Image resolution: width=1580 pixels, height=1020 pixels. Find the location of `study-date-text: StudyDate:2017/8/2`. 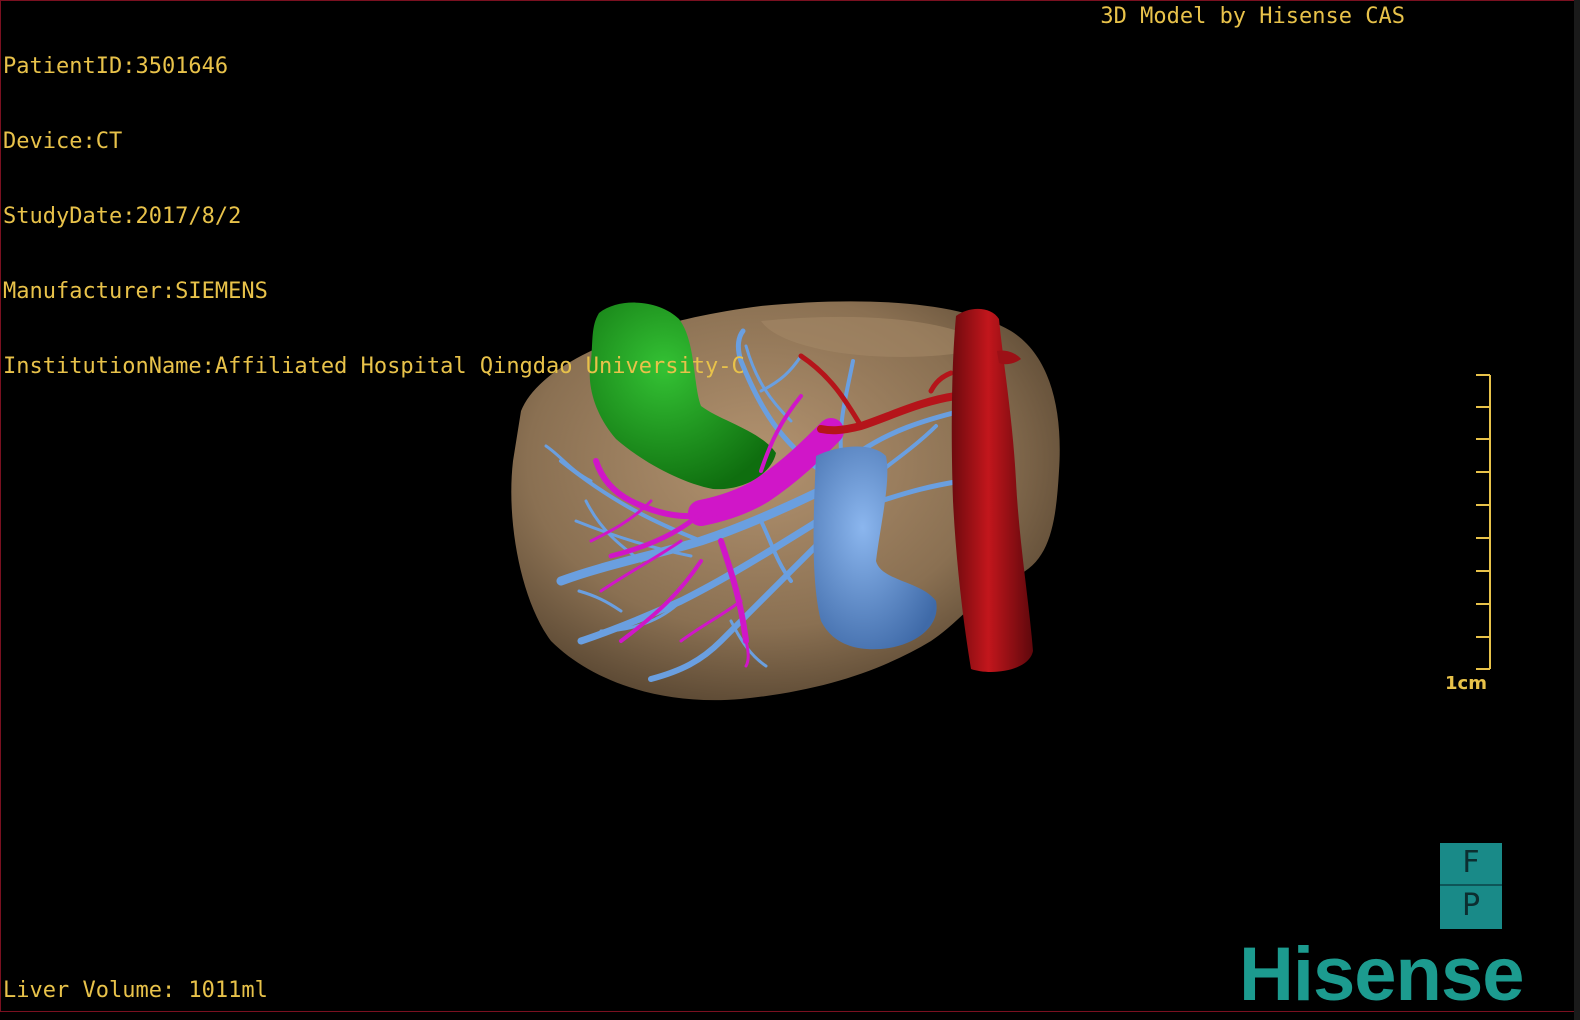

study-date-text: StudyDate:2017/8/2 is located at coordinates (122, 216).